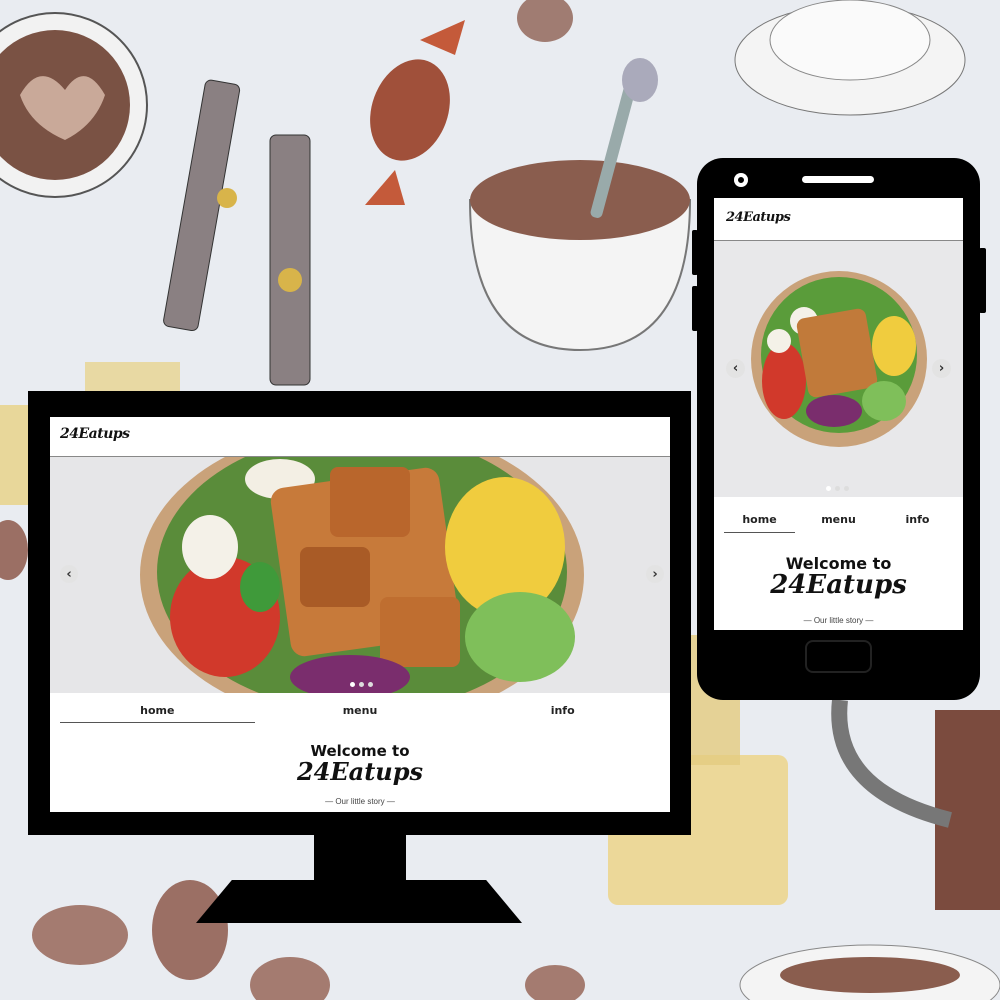 Image resolution: width=1000 pixels, height=1000 pixels. I want to click on speaker-icon, so click(838, 179).